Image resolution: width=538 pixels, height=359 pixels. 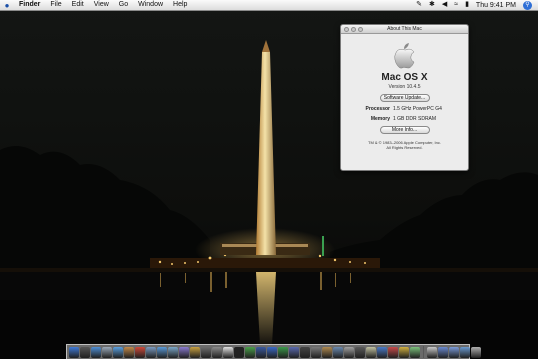 I want to click on preview-icon, so click(x=151, y=352).